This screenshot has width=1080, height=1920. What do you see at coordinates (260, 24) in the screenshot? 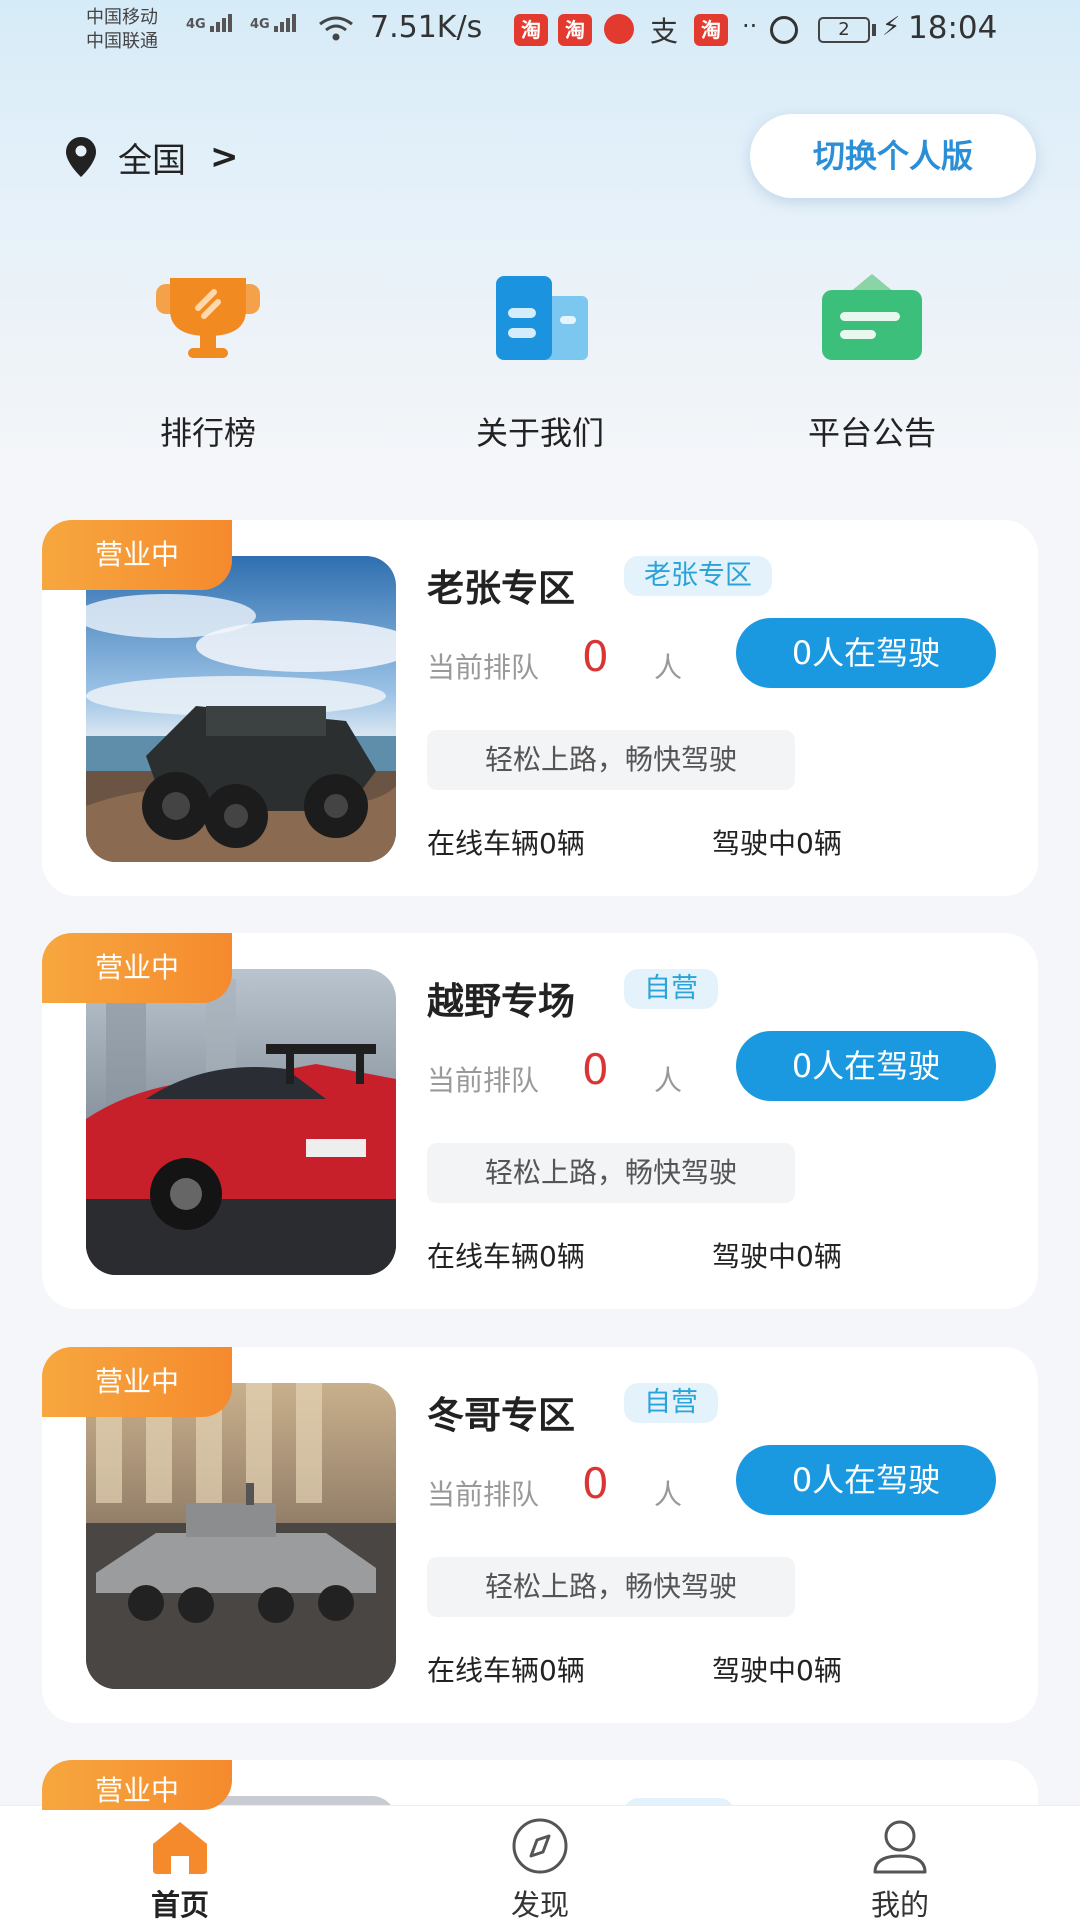
I see `net-type-2: 4G` at bounding box center [260, 24].